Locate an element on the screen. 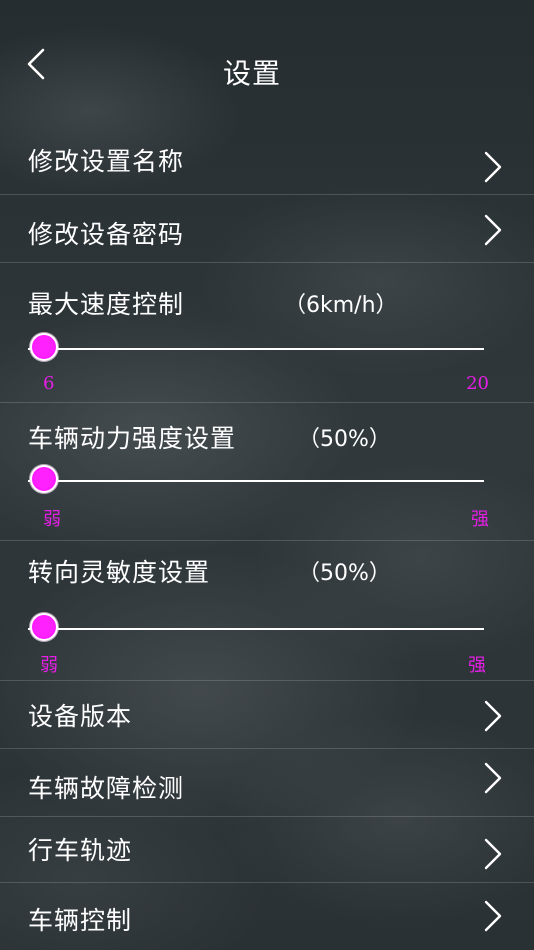  menu-item-label: 修改设备密码 is located at coordinates (106, 234).